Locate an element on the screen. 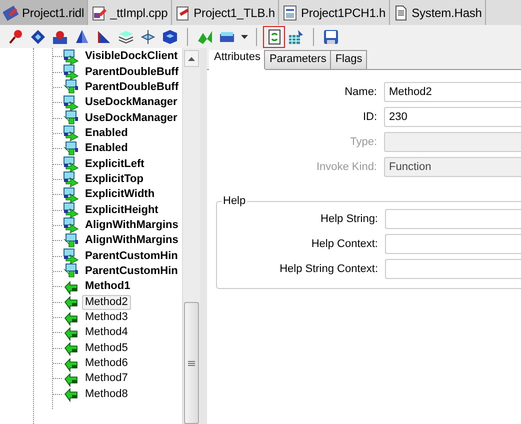 This screenshot has width=521, height=424. pushpin-icon is located at coordinates (16, 36).